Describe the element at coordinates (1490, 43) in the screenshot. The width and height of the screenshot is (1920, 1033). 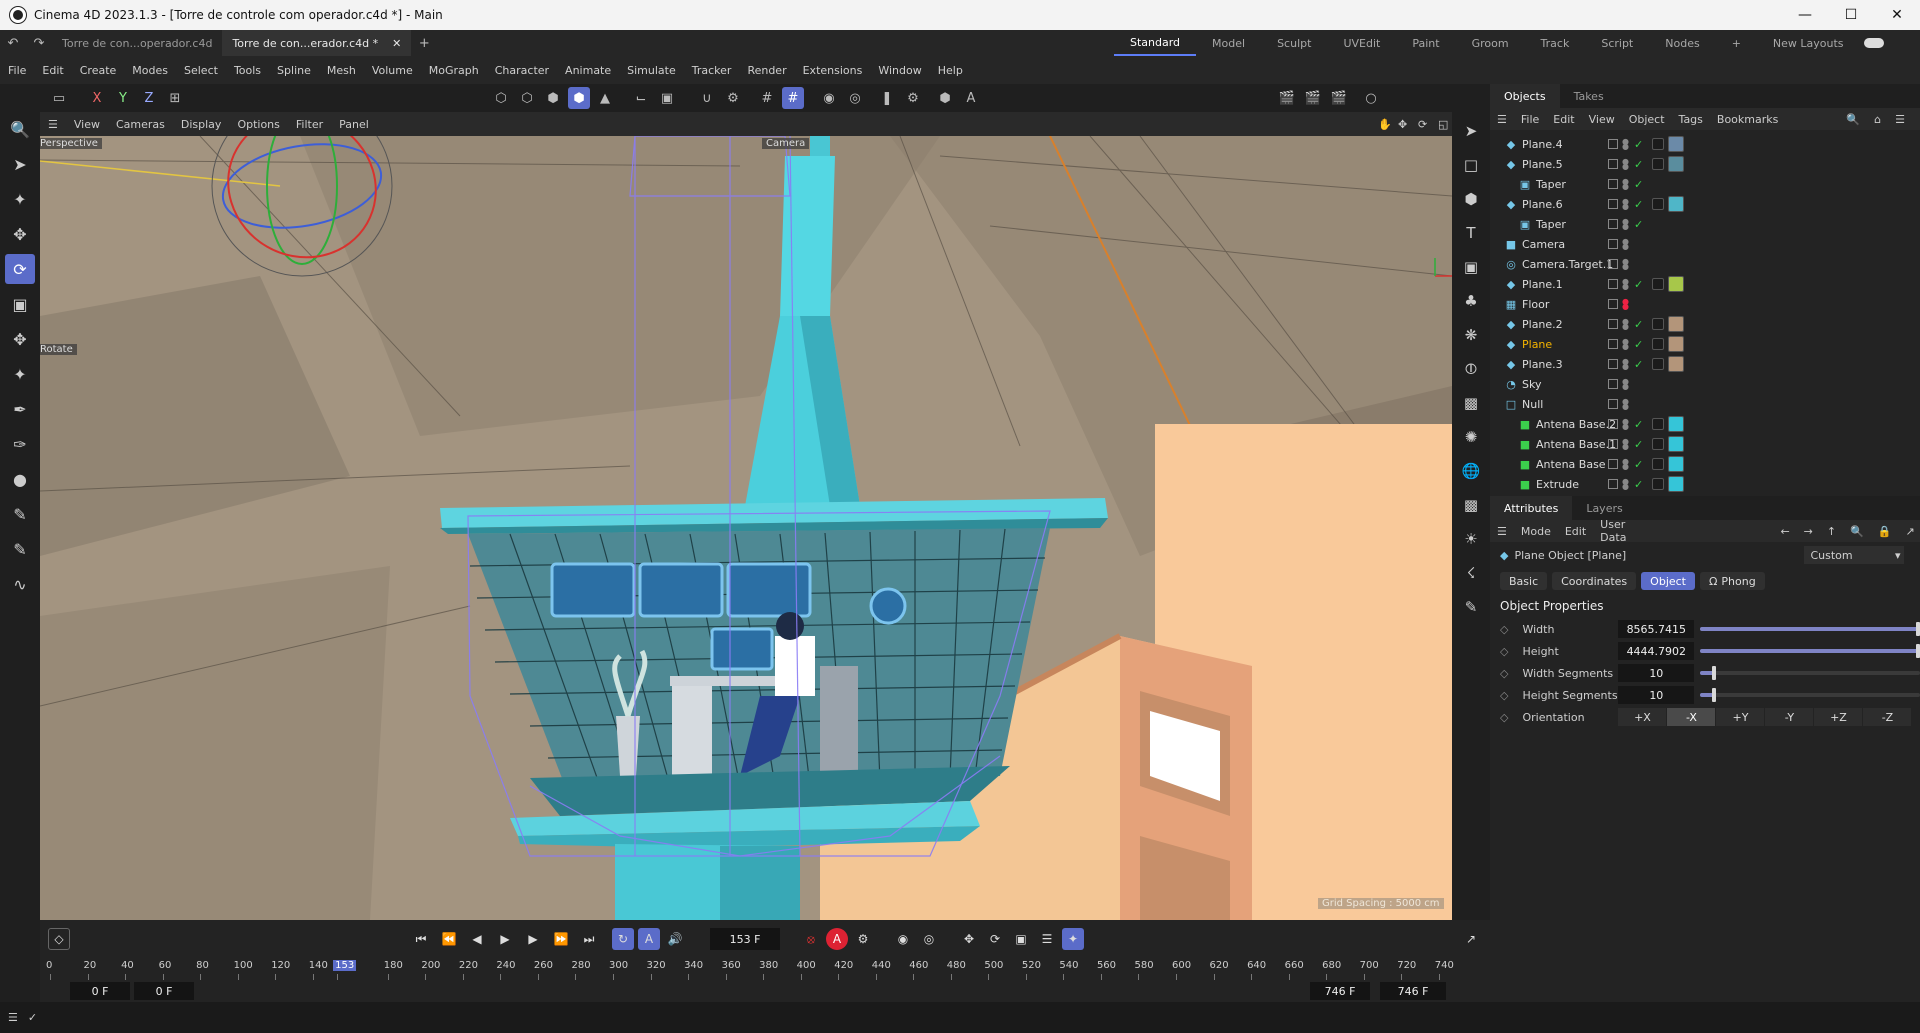
I see `layout-groom: Groom` at that location.